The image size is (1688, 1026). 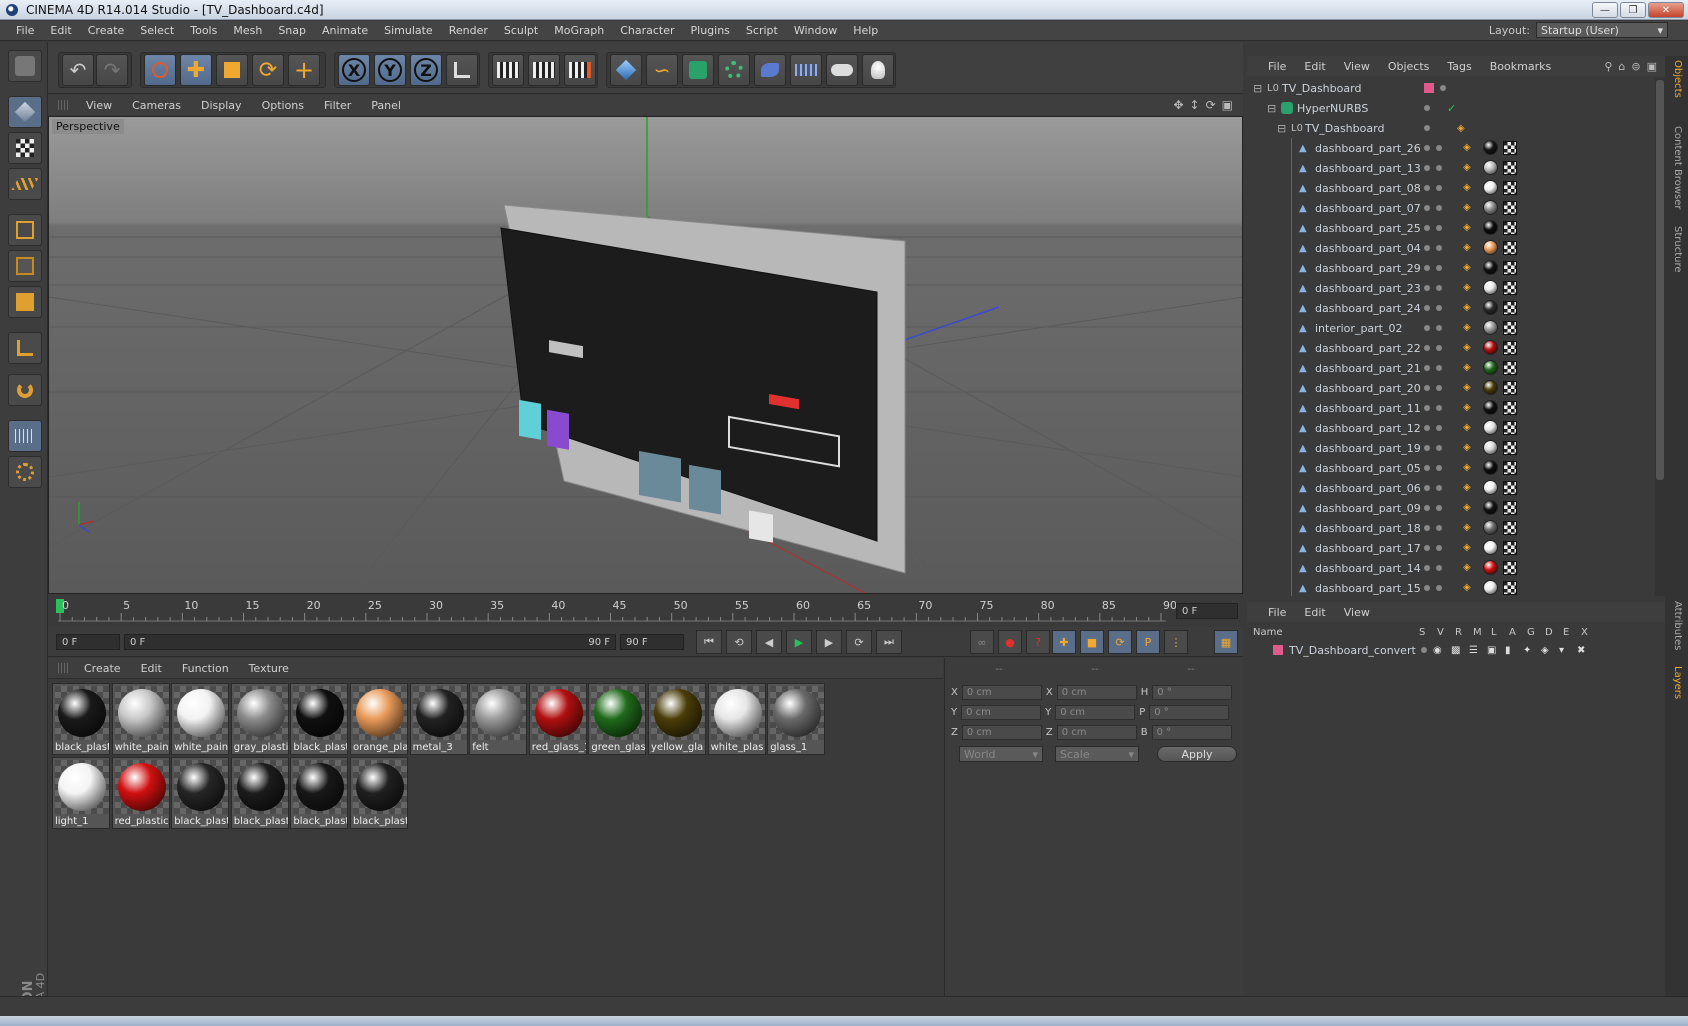 I want to click on play-button: ▶, so click(x=799, y=642).